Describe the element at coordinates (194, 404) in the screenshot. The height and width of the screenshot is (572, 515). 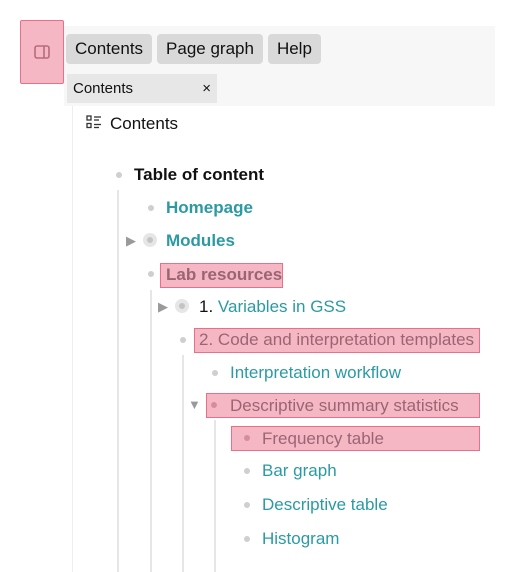
I see `caret-down-icon: ▼` at that location.